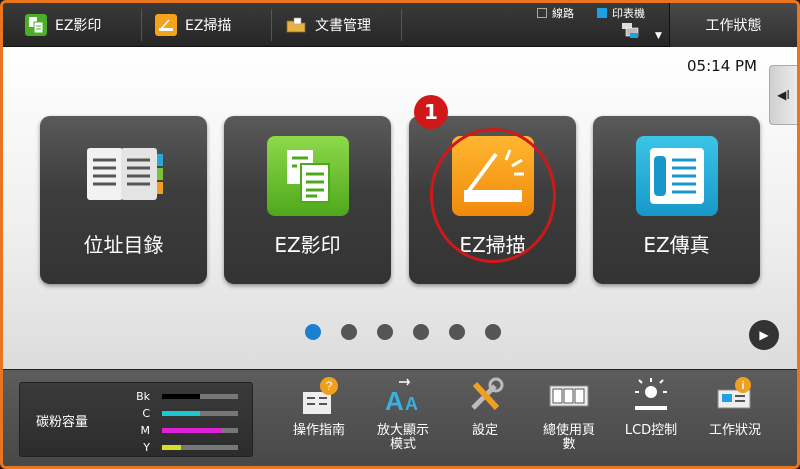 The image size is (800, 469). Describe the element at coordinates (569, 396) in the screenshot. I see `counter-icon` at that location.